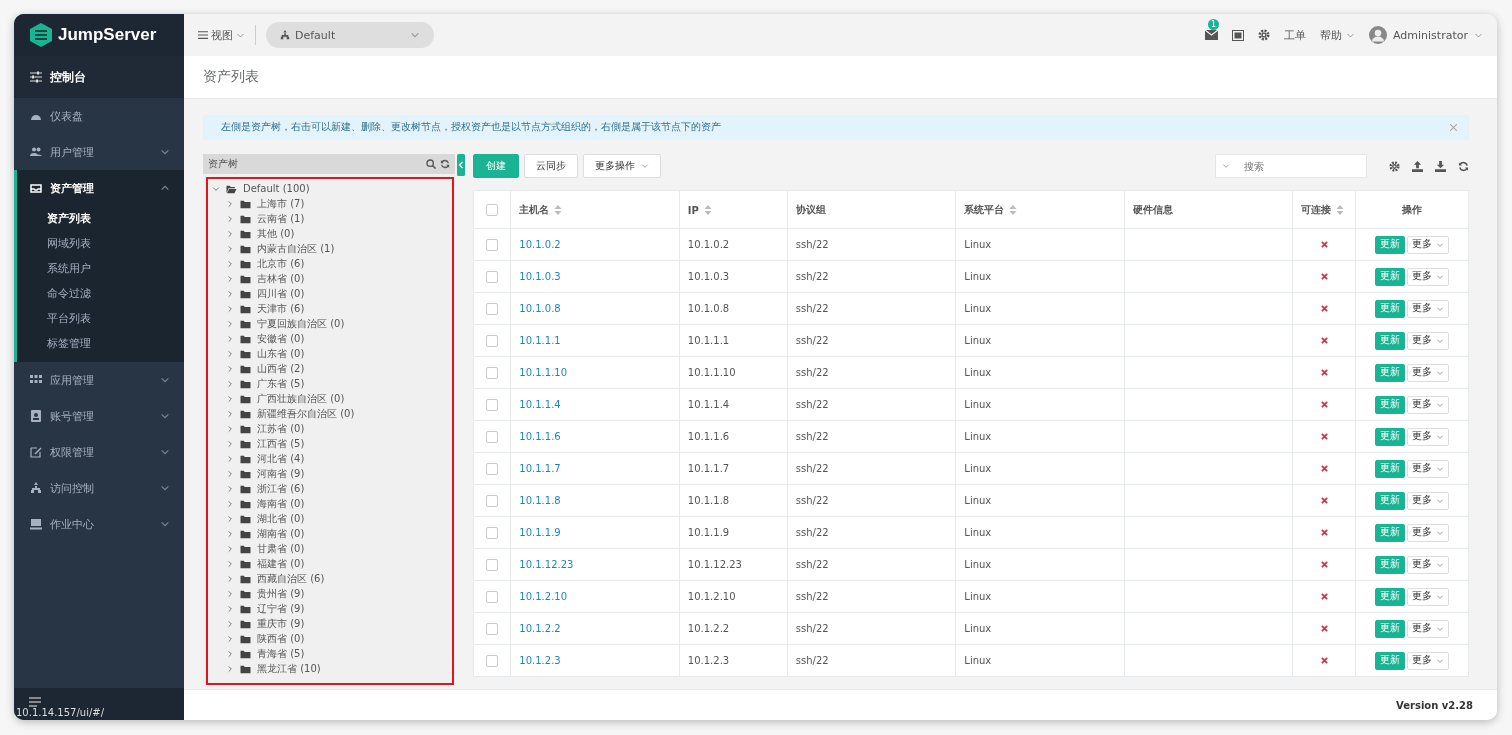 This screenshot has height=735, width=1512. What do you see at coordinates (1453, 127) in the screenshot?
I see `close-icon` at bounding box center [1453, 127].